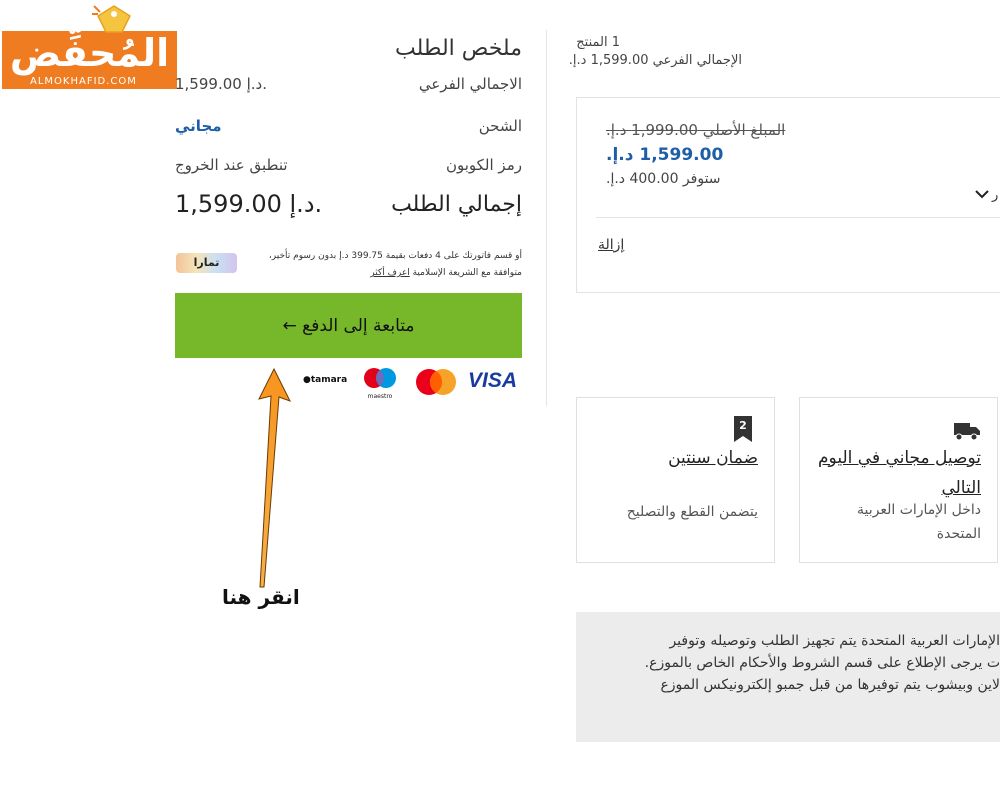  I want to click on order-total-value: 1,599.00 د.إ., so click(249, 204).